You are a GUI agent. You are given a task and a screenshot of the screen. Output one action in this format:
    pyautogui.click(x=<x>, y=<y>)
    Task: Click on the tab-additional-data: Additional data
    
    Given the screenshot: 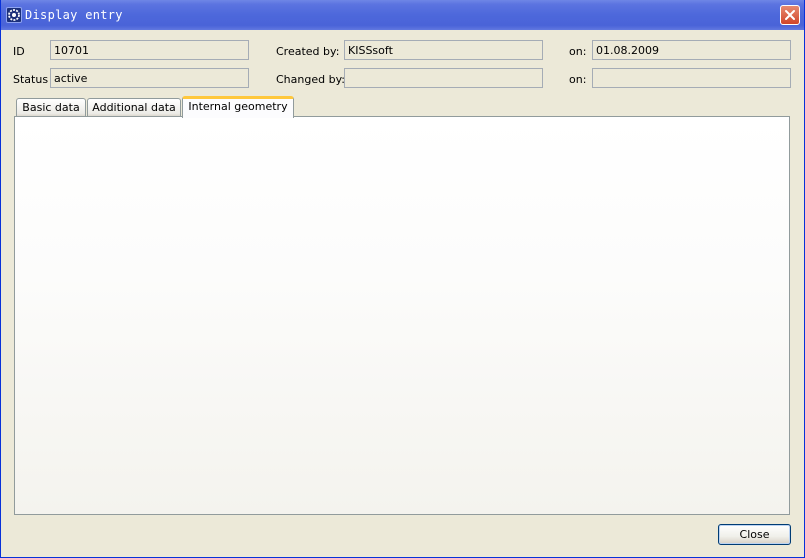 What is the action you would take?
    pyautogui.click(x=134, y=107)
    